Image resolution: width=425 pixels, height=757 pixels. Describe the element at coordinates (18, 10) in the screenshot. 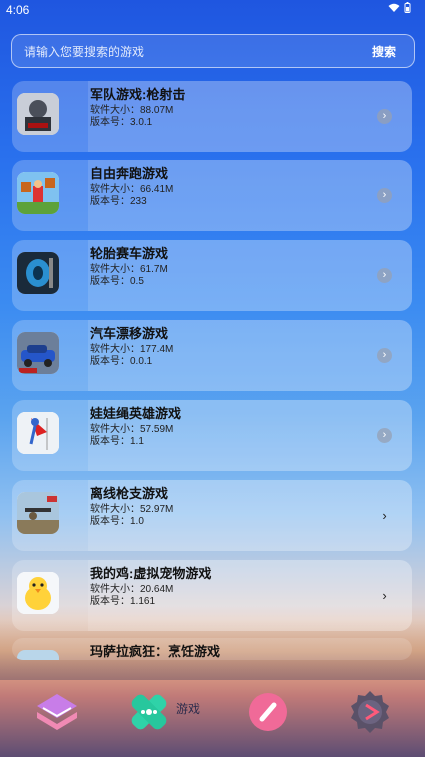

I see `status-time: 4:06` at that location.